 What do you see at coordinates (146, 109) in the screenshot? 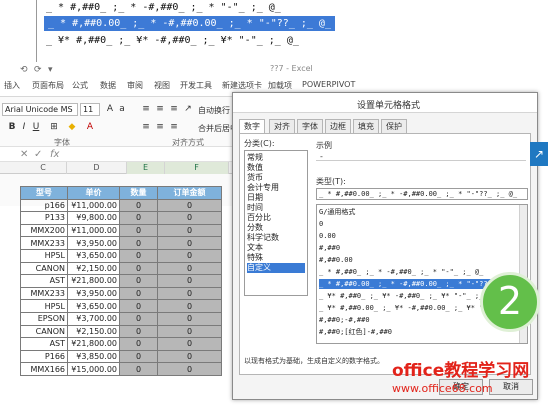
I see `align-top-icon: ≡` at bounding box center [146, 109].